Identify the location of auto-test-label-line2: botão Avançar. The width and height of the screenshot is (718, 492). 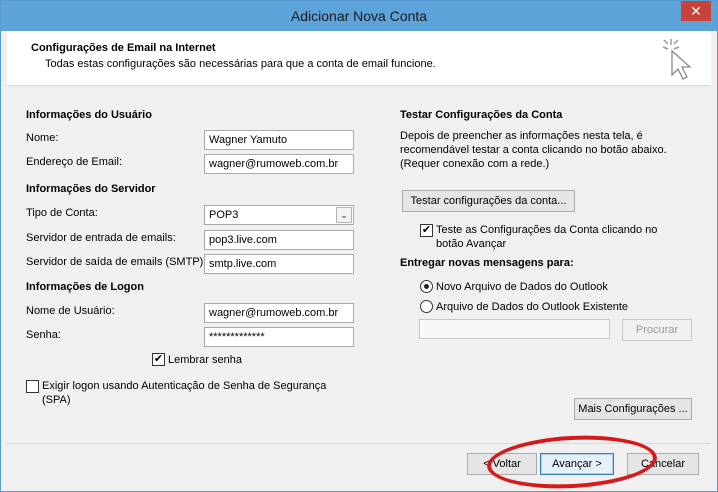
(471, 244).